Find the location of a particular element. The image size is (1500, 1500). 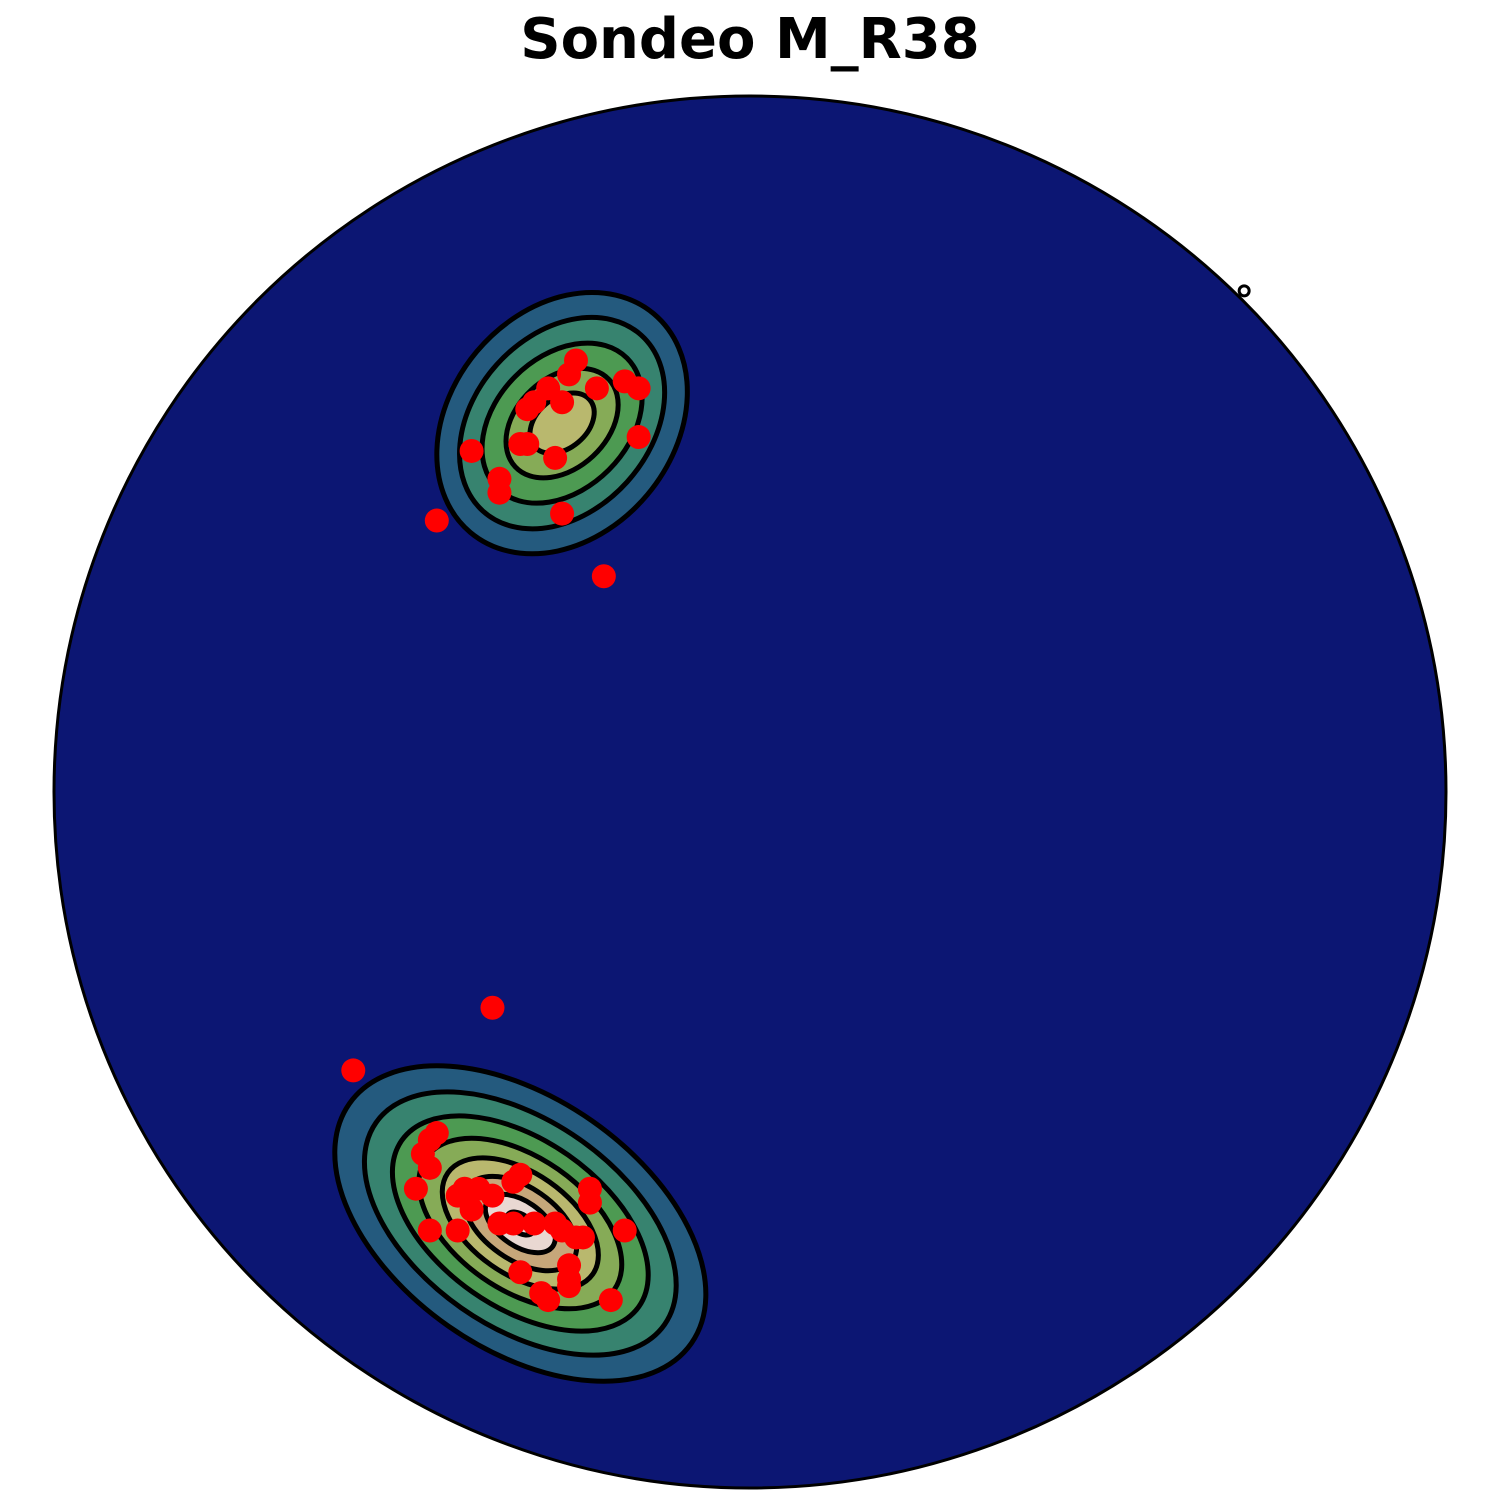

north-marker is located at coordinates (1244, 291).